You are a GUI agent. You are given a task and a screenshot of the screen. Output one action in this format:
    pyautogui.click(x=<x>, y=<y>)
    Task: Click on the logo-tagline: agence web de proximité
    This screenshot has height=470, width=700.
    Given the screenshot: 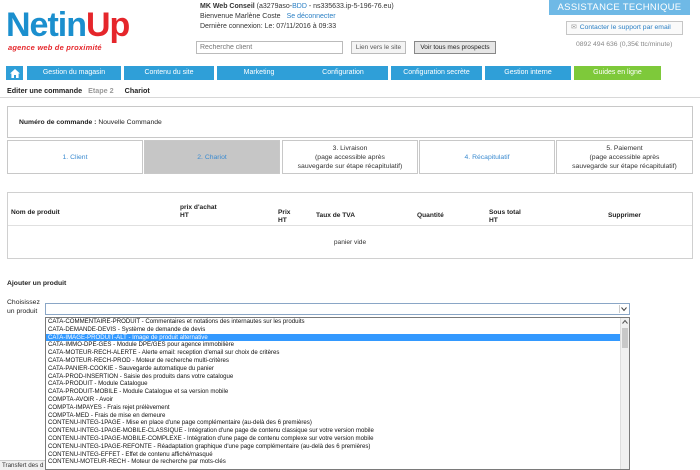 What is the action you would take?
    pyautogui.click(x=55, y=47)
    